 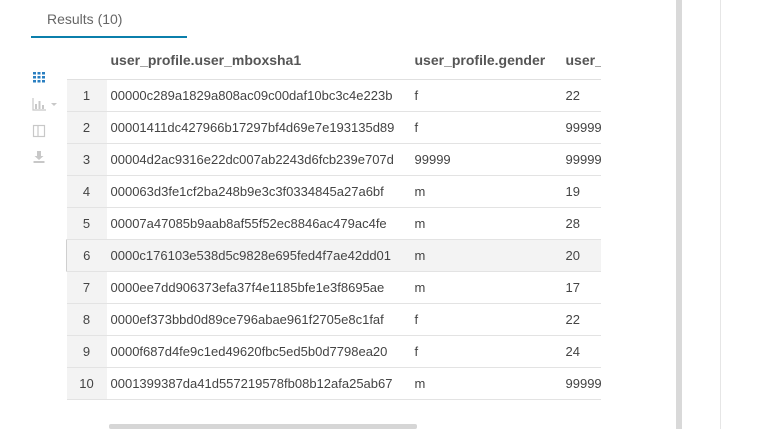 What do you see at coordinates (86, 319) in the screenshot?
I see `row-number-cell: 8` at bounding box center [86, 319].